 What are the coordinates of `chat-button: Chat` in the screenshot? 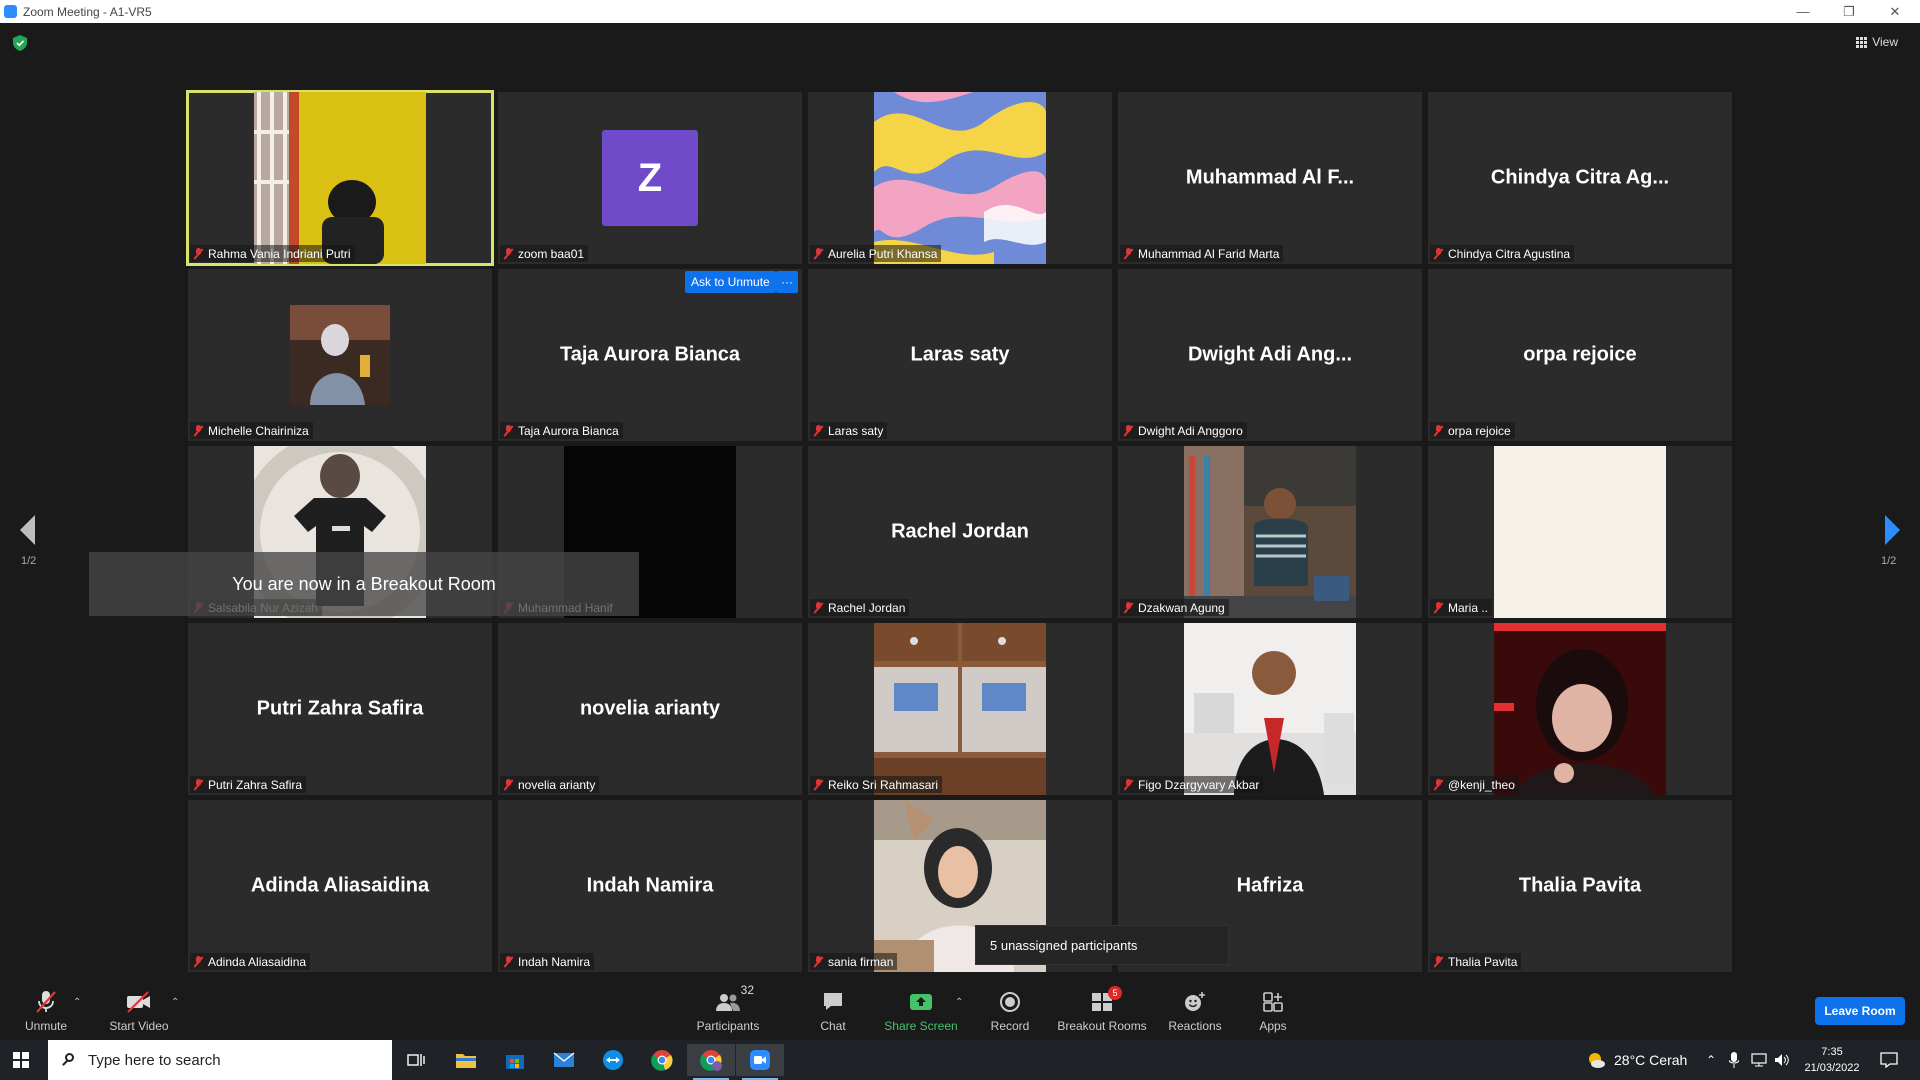 It's located at (833, 1006).